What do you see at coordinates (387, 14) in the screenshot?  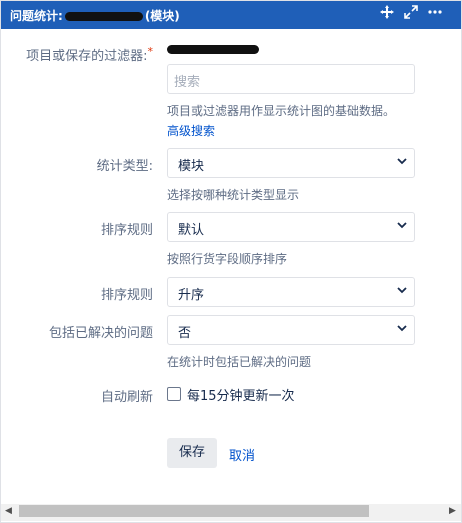 I see `move-icon` at bounding box center [387, 14].